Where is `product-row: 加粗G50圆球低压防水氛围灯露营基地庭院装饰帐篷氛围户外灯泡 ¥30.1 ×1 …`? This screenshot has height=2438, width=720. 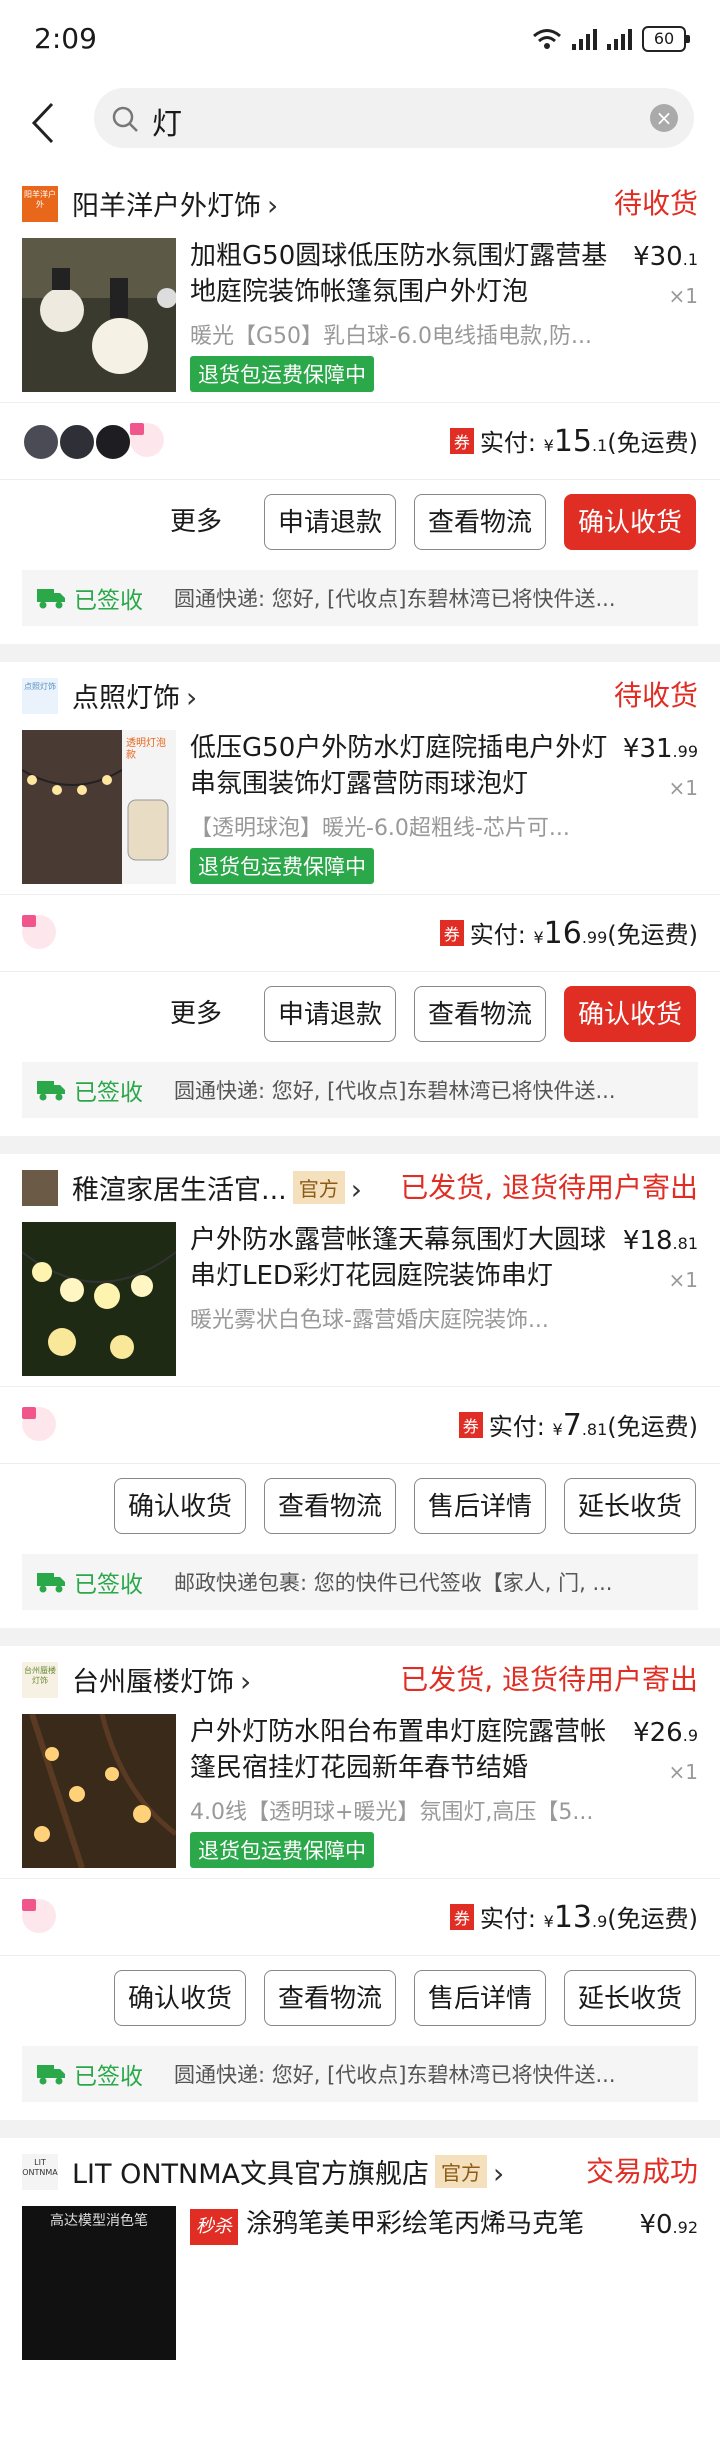
product-row: 加粗G50圆球低压防水氛围灯露营基地庭院装饰帐篷氛围户外灯泡 ¥30.1 ×1 … is located at coordinates (360, 317).